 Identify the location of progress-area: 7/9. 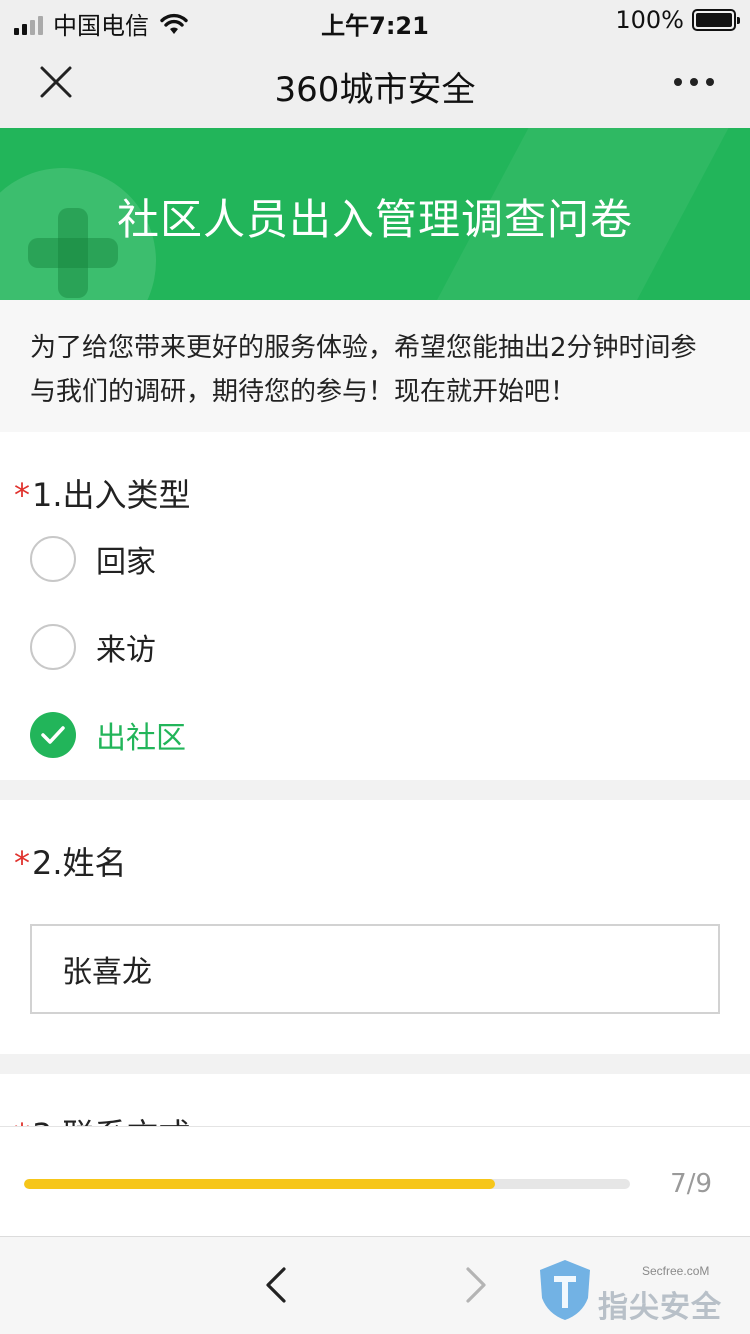
(375, 1181).